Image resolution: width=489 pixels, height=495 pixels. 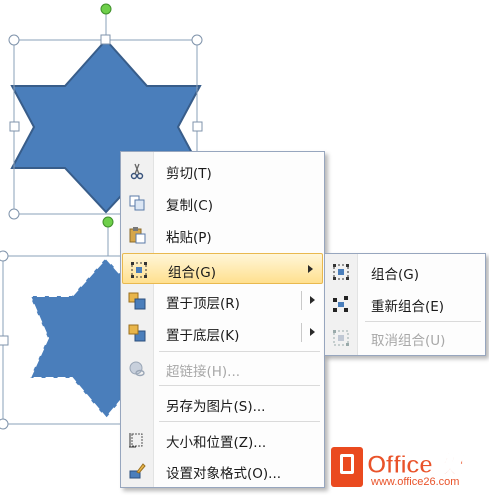 I want to click on rotate-handle-top, so click(x=106, y=9).